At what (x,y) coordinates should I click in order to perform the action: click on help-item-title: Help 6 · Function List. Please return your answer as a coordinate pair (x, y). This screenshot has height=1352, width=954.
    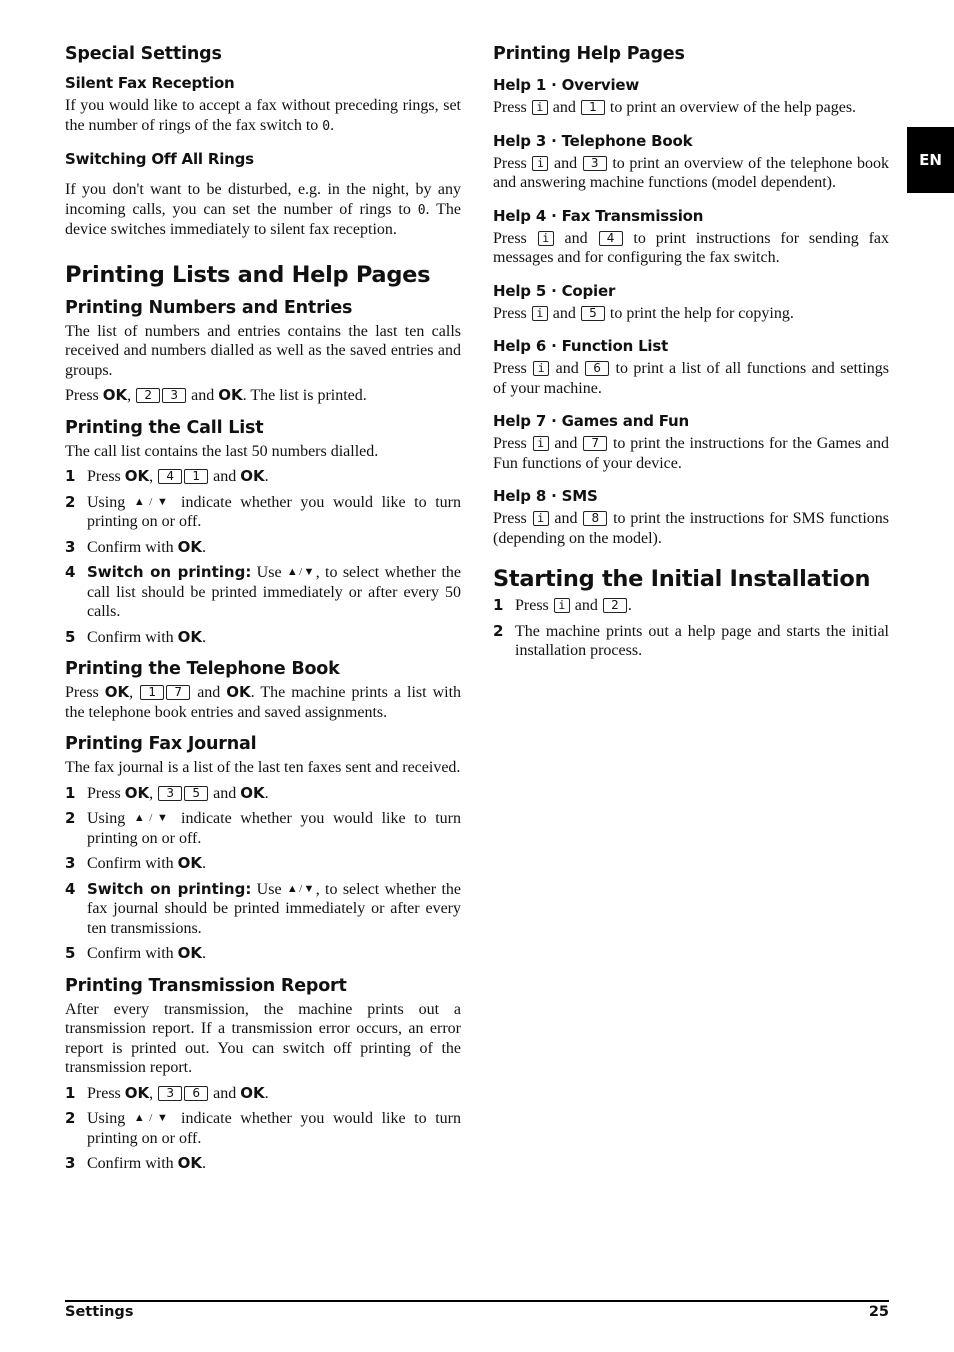
    Looking at the image, I should click on (581, 346).